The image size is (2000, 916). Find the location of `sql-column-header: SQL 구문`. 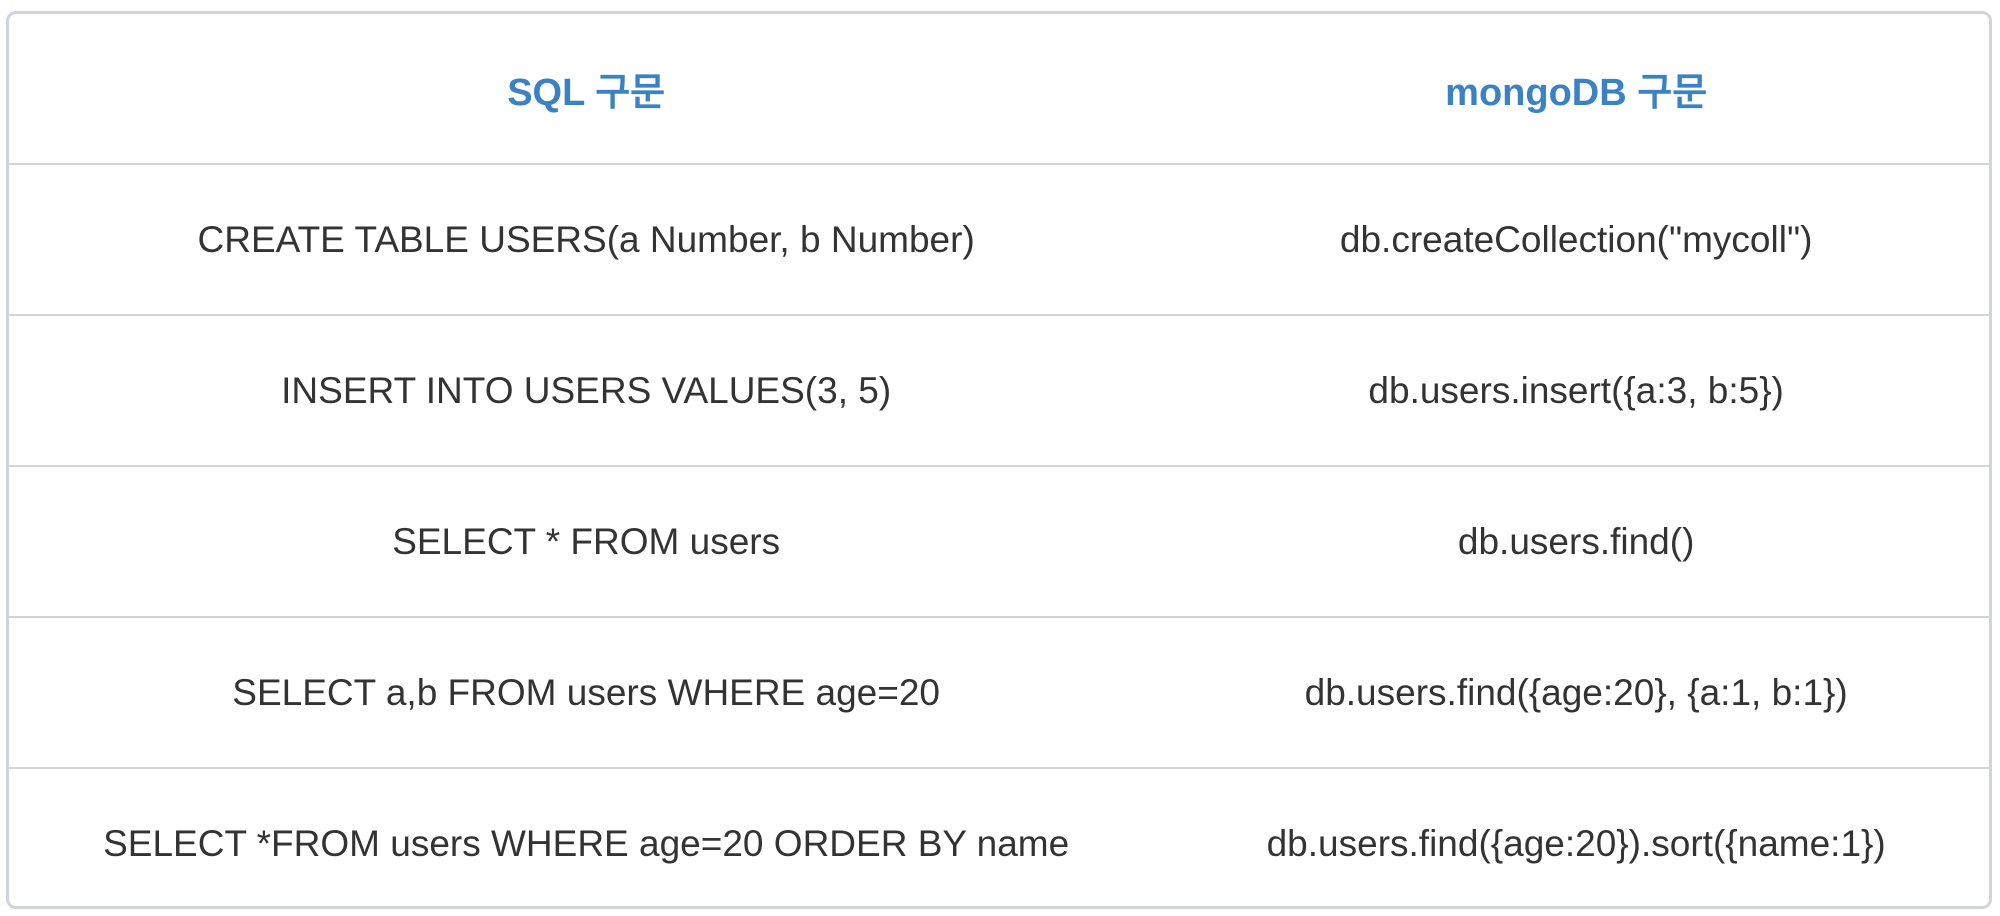

sql-column-header: SQL 구문 is located at coordinates (586, 89).